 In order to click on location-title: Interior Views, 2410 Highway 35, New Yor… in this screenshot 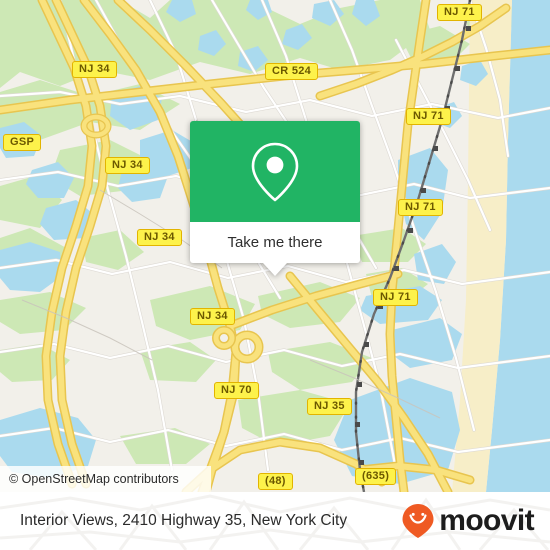, I will do `click(184, 520)`.